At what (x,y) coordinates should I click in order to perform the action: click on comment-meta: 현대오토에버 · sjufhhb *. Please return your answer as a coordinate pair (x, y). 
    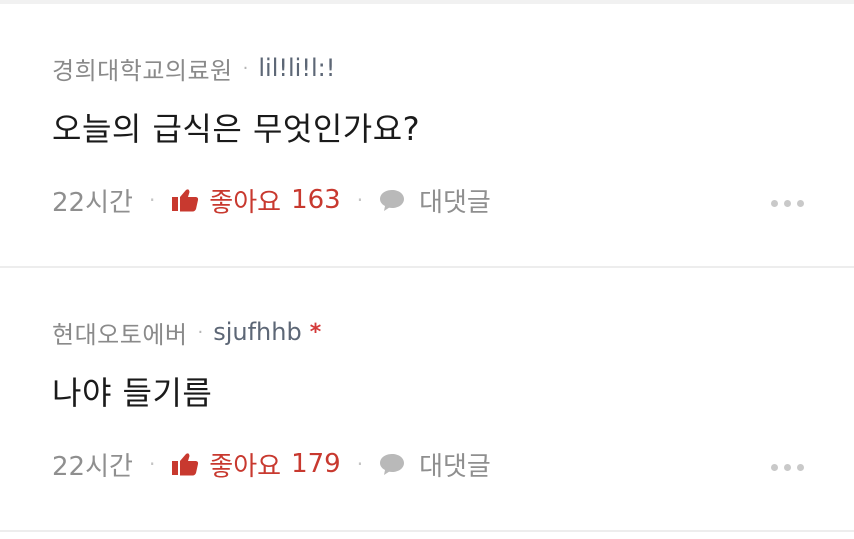
    Looking at the image, I should click on (186, 332).